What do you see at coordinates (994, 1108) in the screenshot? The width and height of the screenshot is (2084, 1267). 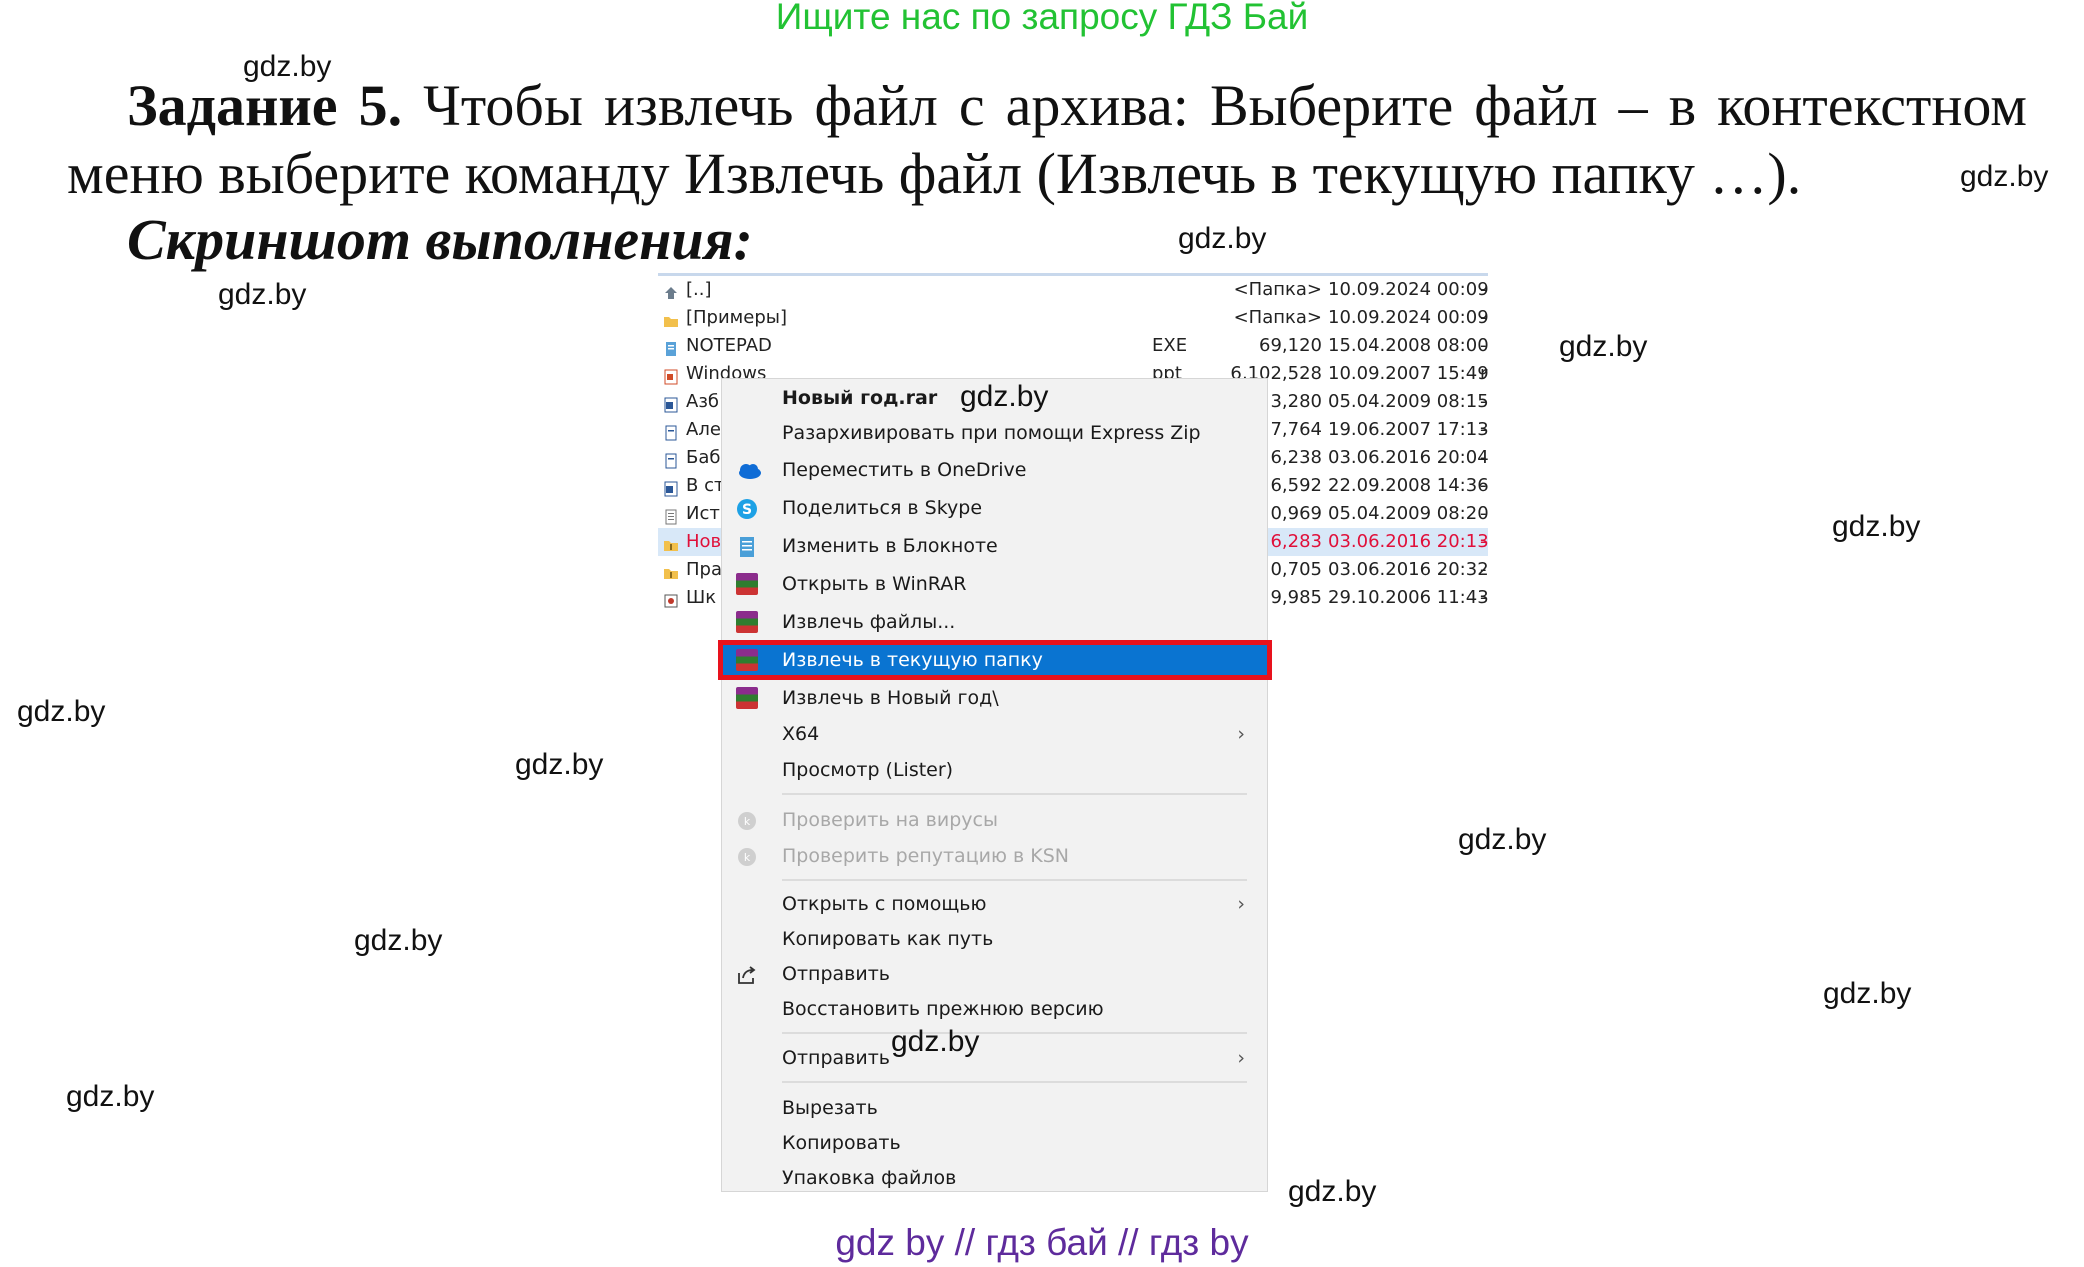 I see `menu-item-cut: Вырезать` at bounding box center [994, 1108].